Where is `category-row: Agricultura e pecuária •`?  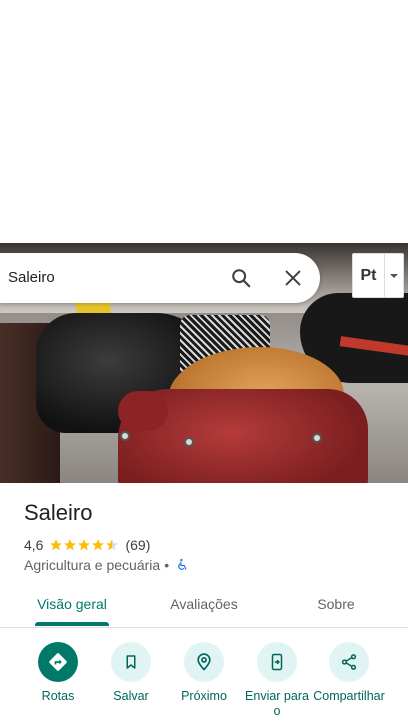 category-row: Agricultura e pecuária • is located at coordinates (106, 565).